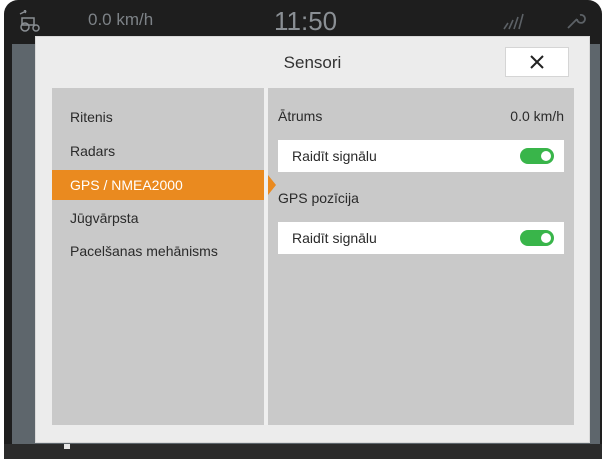  I want to click on nav-item-label: Ritenis, so click(91, 117).